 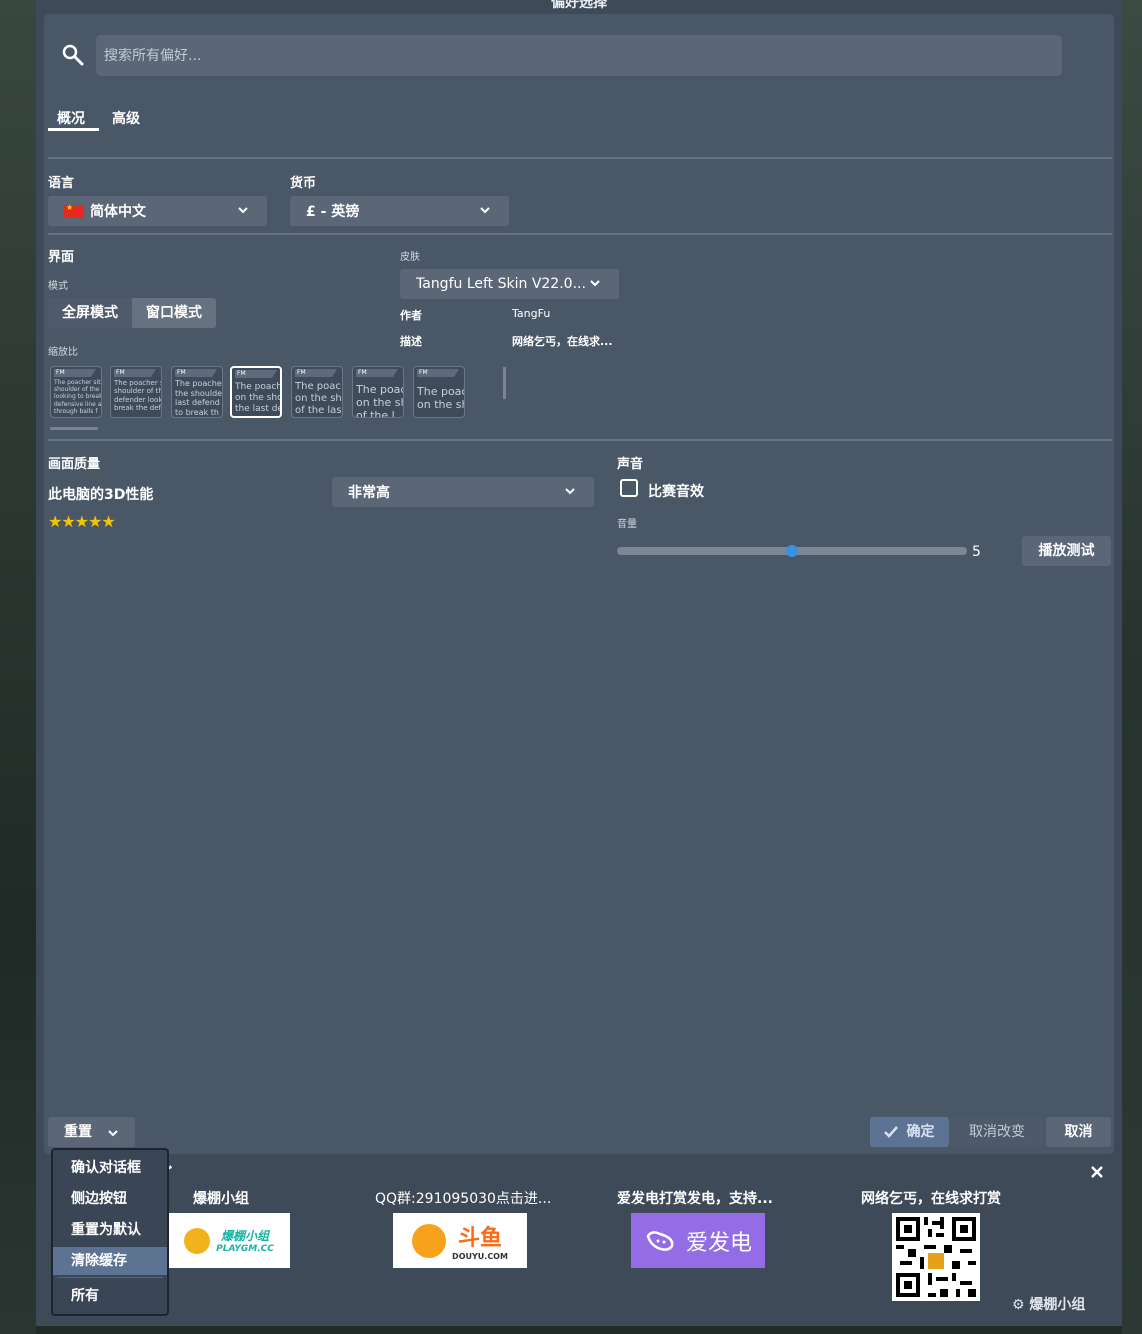 What do you see at coordinates (303, 183) in the screenshot?
I see `currency-label: 货币` at bounding box center [303, 183].